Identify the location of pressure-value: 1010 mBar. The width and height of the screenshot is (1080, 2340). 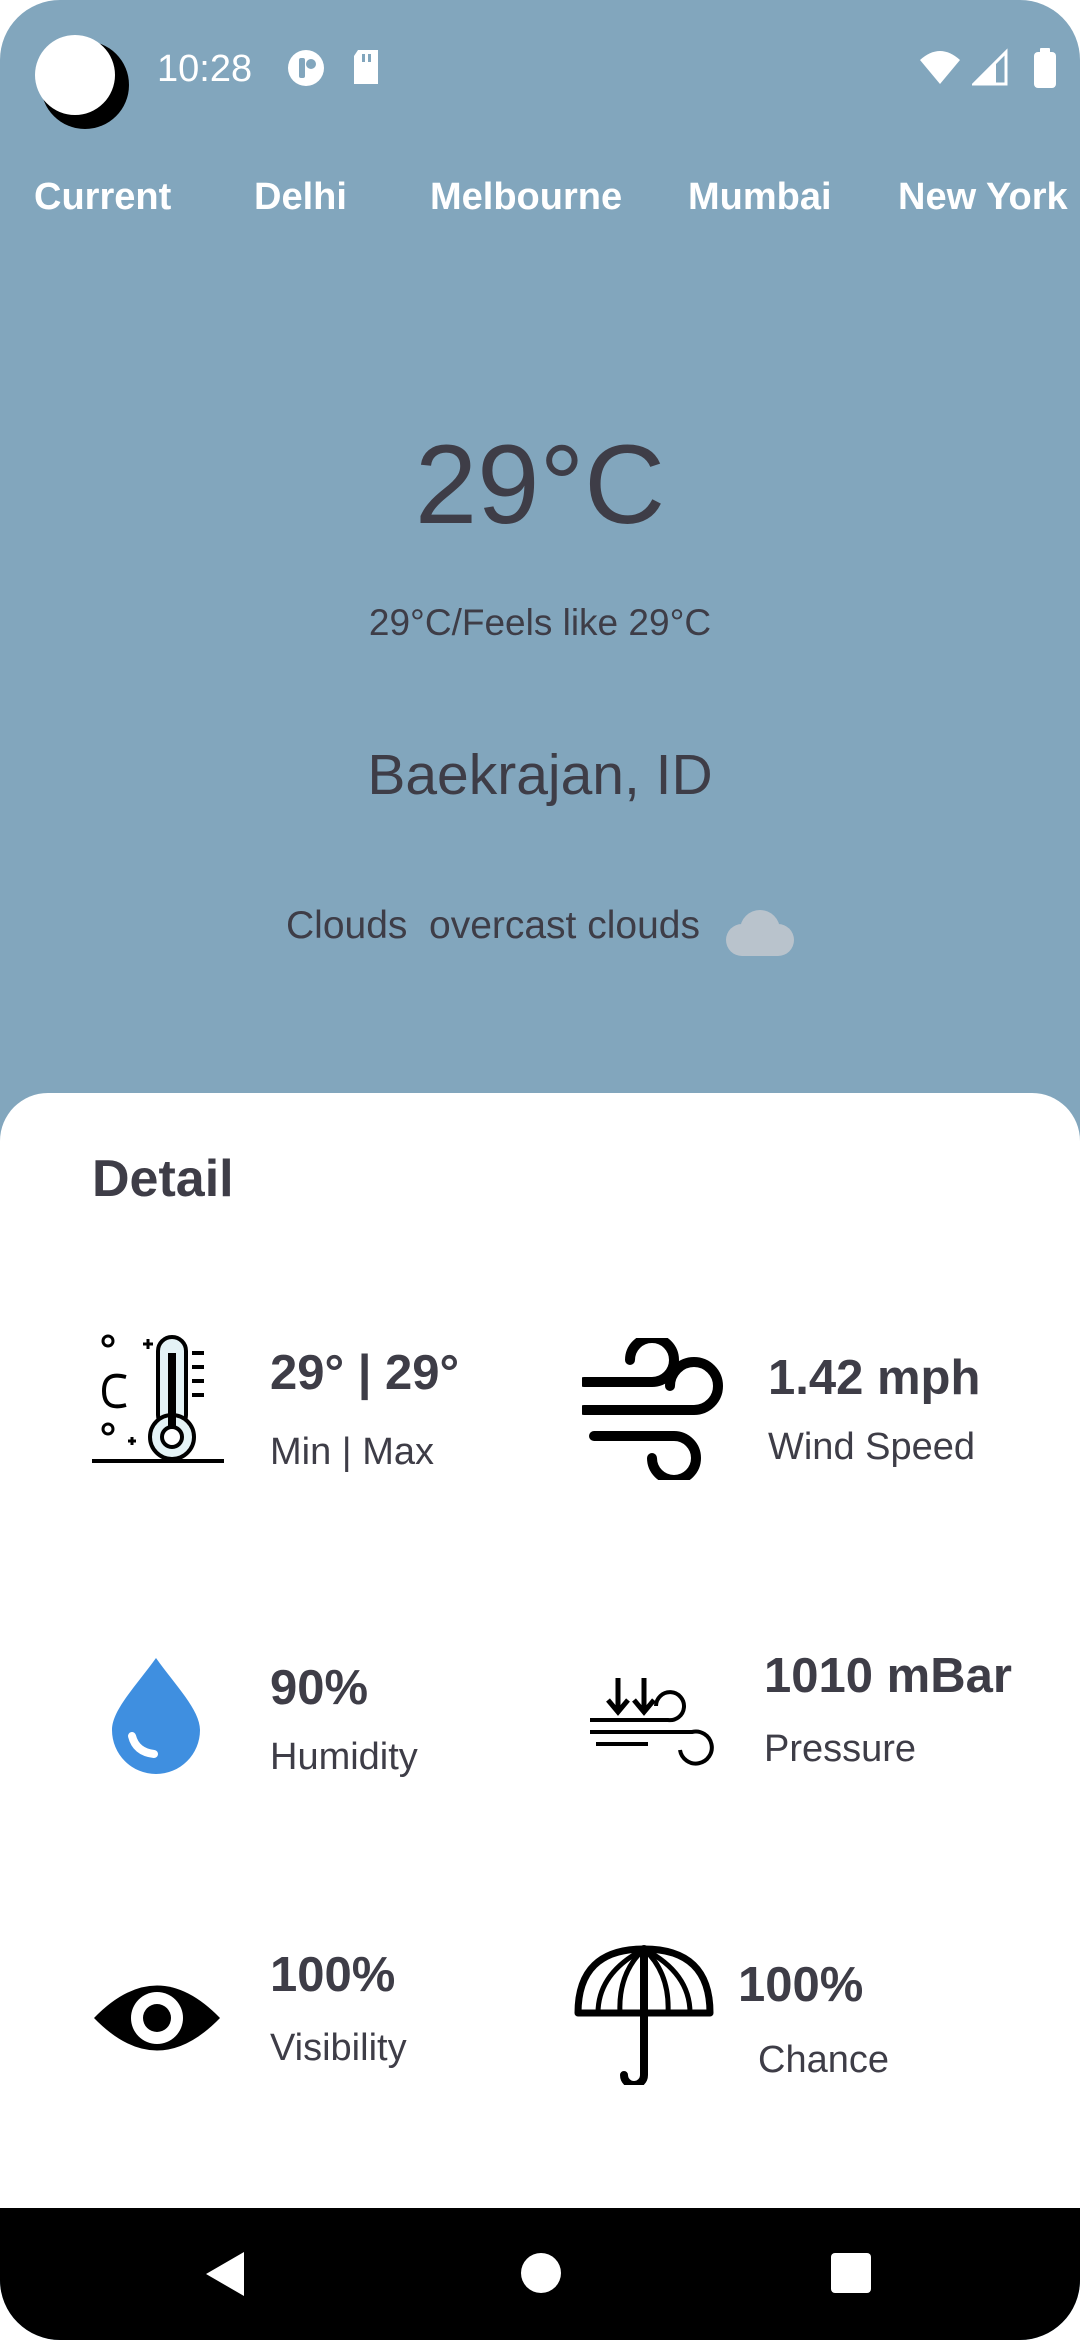
(888, 1676).